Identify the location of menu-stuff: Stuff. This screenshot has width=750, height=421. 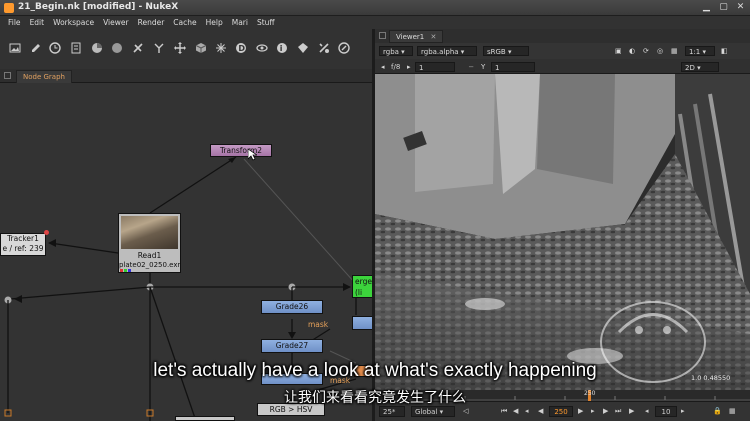
(266, 22).